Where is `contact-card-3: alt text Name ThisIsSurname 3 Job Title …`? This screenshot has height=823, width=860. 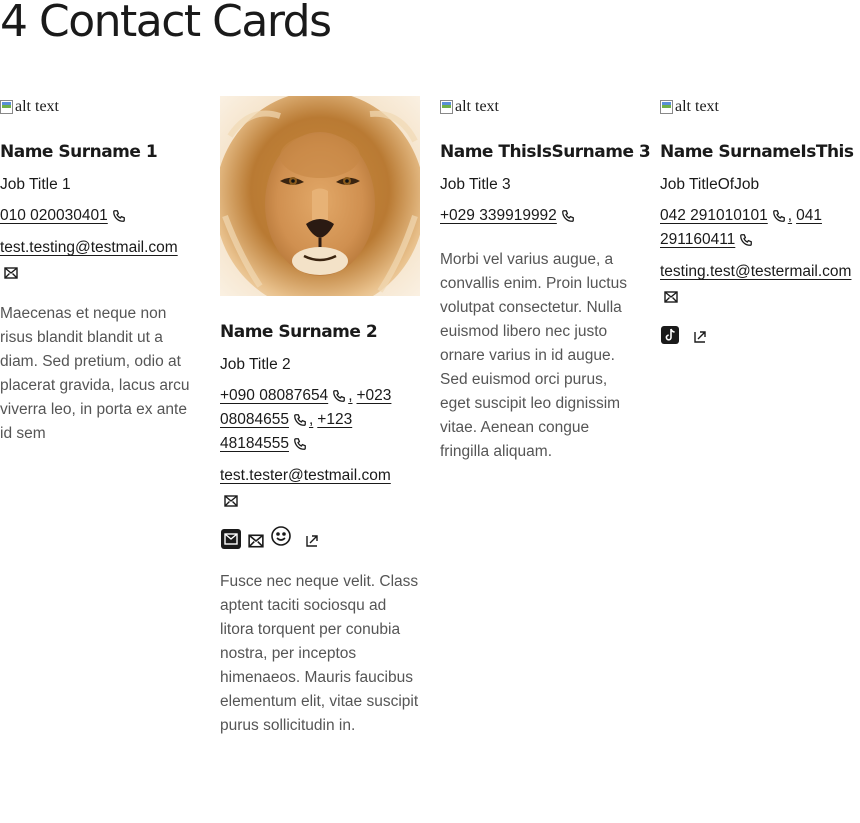 contact-card-3: alt text Name ThisIsSurname 3 Job Title … is located at coordinates (545, 280).